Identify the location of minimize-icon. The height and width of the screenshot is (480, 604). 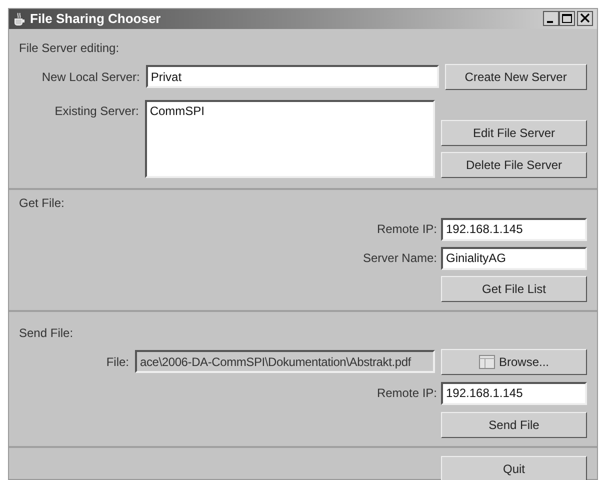
(551, 18).